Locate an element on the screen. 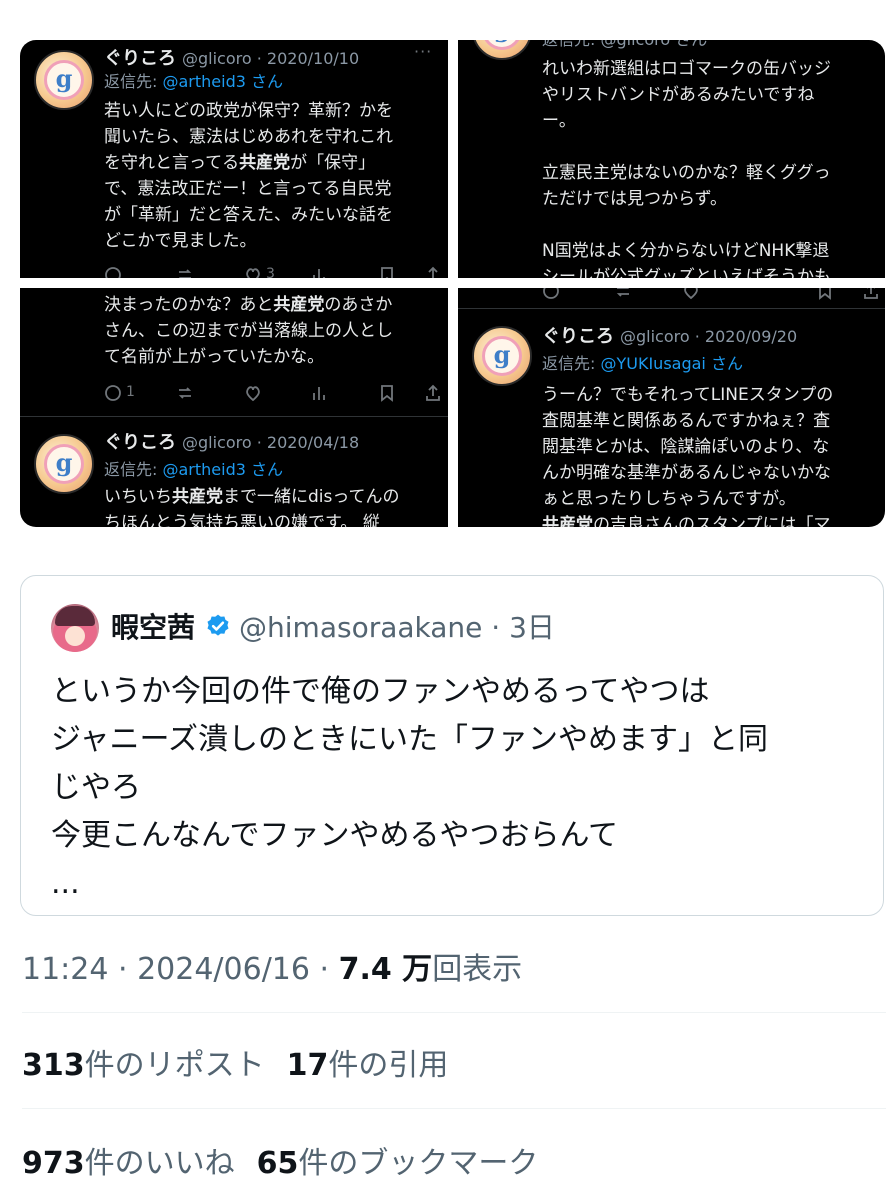  bookmarks-count-link: 65件のブックマーク is located at coordinates (398, 1163).